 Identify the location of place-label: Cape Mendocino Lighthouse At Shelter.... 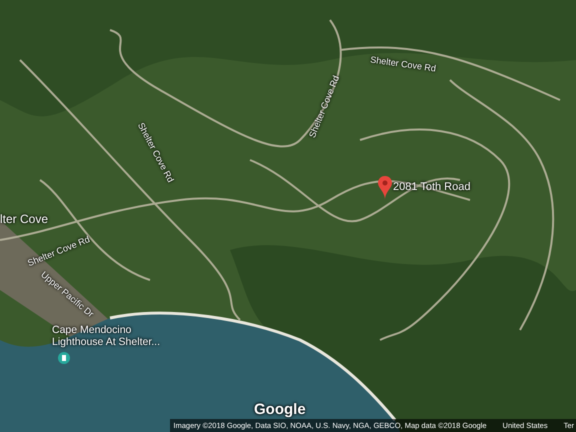
(106, 336).